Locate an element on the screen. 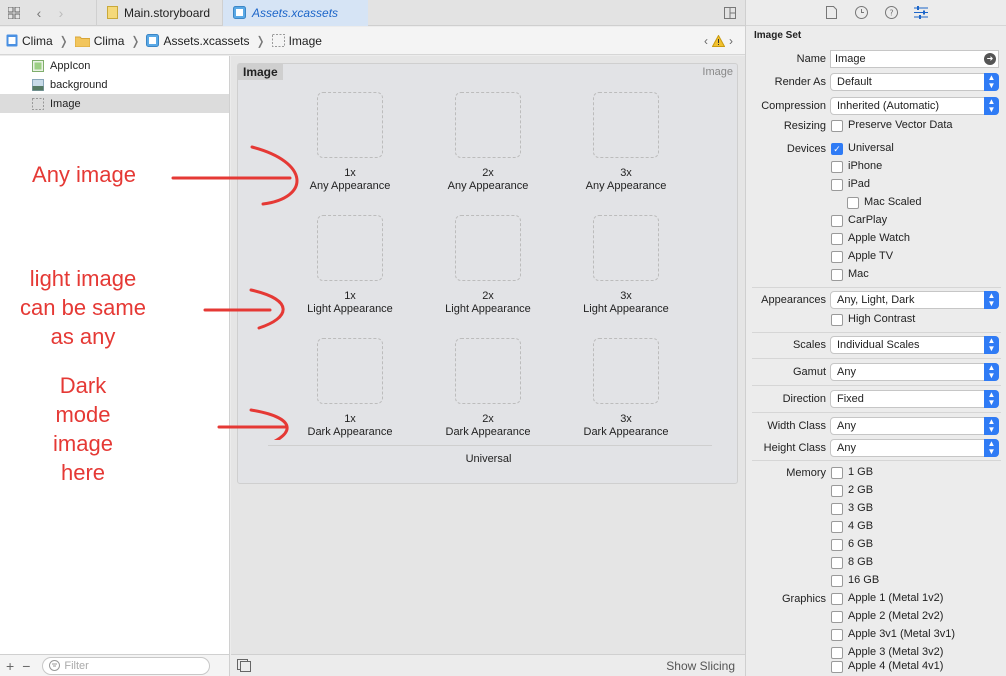  compression-popup: Inherited (Automatic) ▲ ▼ is located at coordinates (914, 106).